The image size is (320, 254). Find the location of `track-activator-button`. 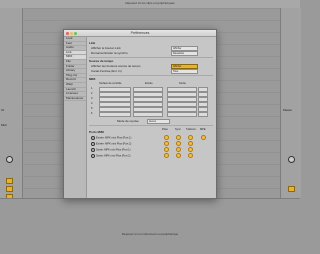

track-activator-button is located at coordinates (9, 181).